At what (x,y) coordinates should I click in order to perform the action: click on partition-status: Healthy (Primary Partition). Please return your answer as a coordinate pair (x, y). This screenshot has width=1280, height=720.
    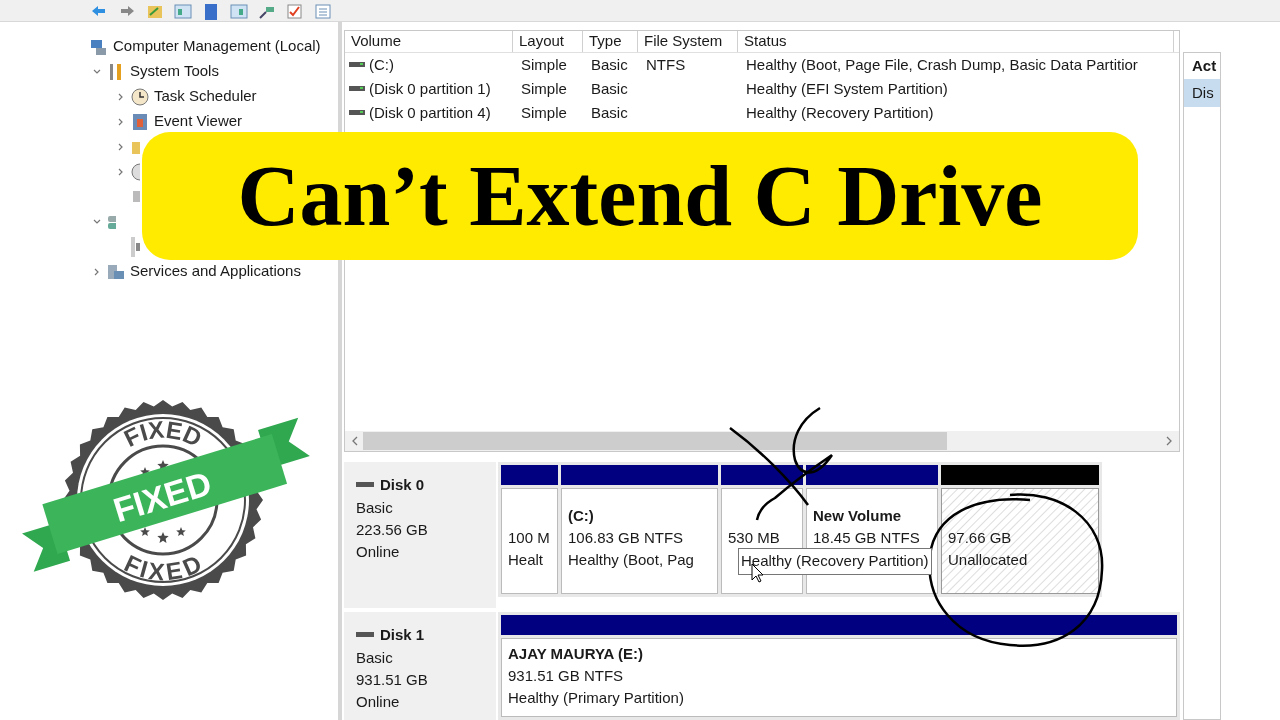
    Looking at the image, I should click on (596, 698).